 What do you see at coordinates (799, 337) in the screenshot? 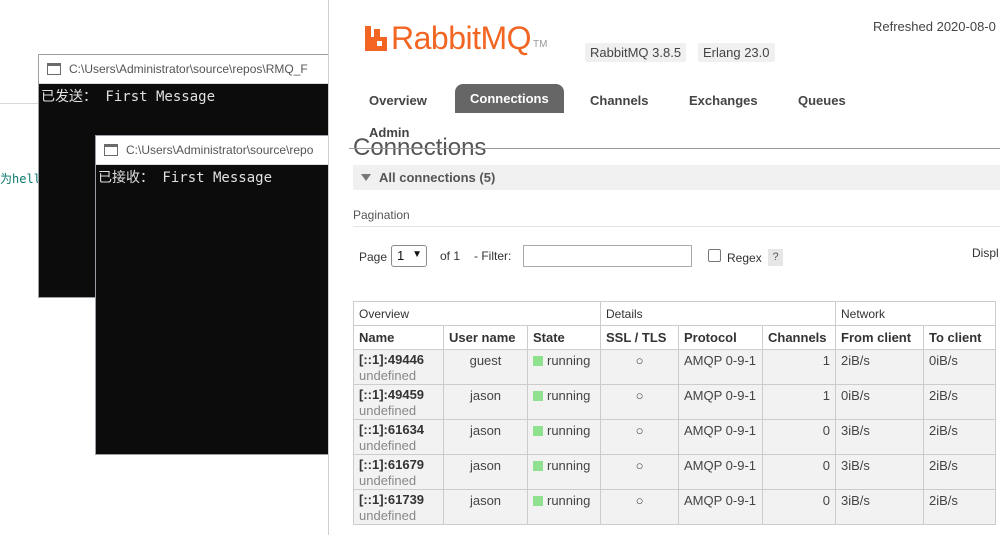
I see `column-header-channels: Channels` at bounding box center [799, 337].